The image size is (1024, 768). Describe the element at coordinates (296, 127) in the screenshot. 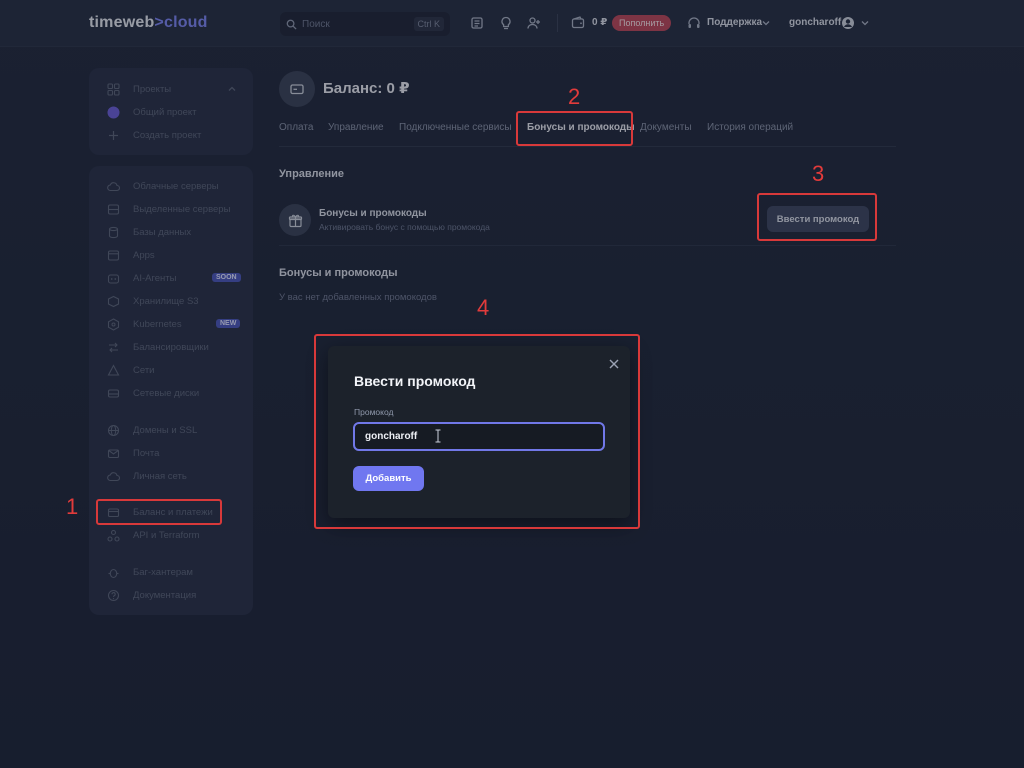

I see `tab-payment: Оплата` at that location.